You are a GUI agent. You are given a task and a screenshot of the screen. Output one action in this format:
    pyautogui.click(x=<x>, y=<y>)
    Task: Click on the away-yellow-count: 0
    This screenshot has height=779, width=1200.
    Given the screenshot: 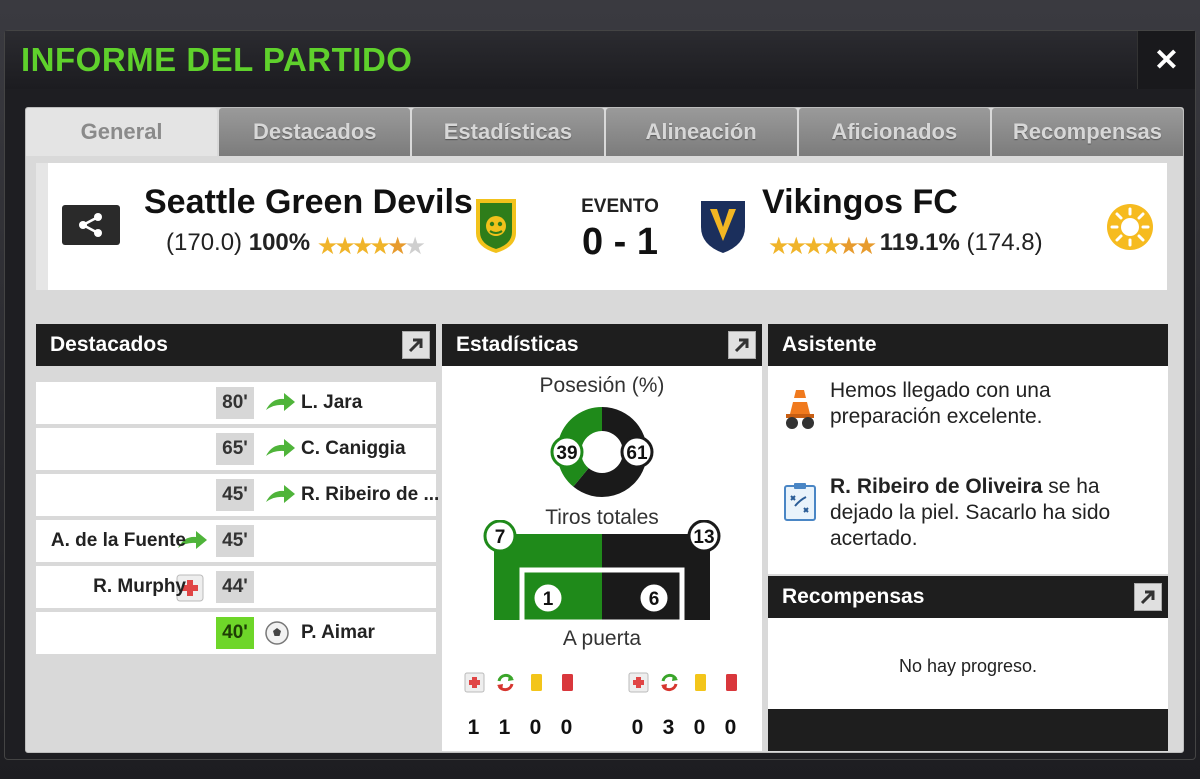 What is the action you would take?
    pyautogui.click(x=699, y=727)
    